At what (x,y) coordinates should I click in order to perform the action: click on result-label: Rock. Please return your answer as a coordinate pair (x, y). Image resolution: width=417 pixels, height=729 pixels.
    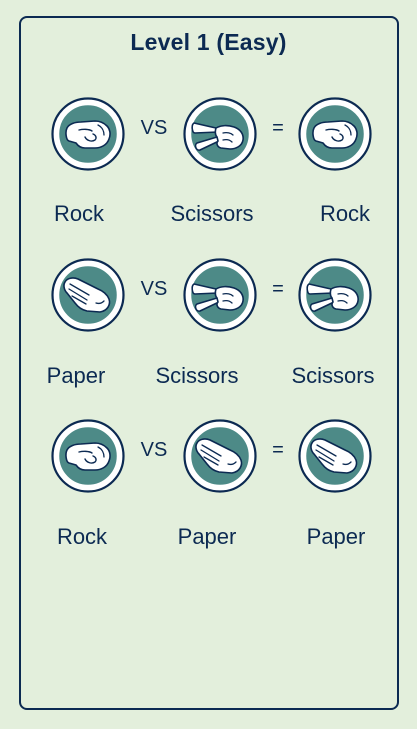
    Looking at the image, I should click on (345, 213).